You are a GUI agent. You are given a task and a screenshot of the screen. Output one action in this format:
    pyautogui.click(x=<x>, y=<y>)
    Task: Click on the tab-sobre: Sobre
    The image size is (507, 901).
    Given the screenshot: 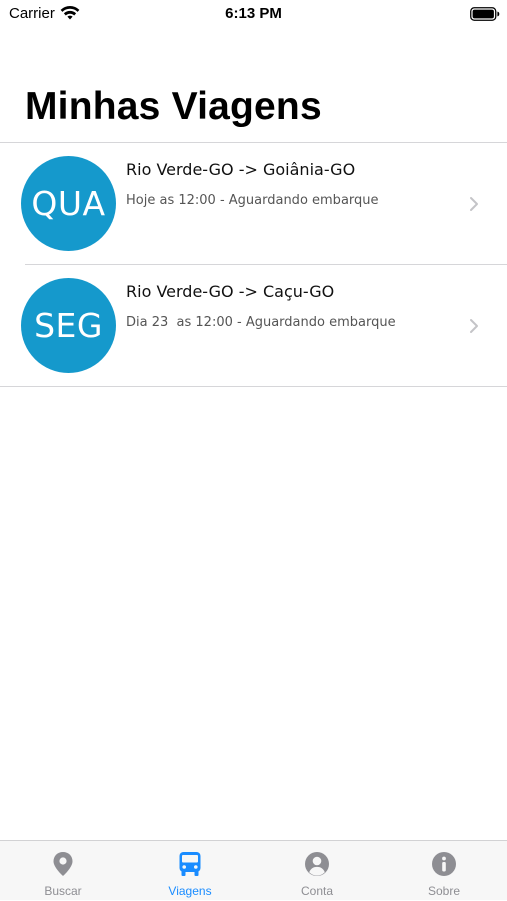 What is the action you would take?
    pyautogui.click(x=444, y=871)
    